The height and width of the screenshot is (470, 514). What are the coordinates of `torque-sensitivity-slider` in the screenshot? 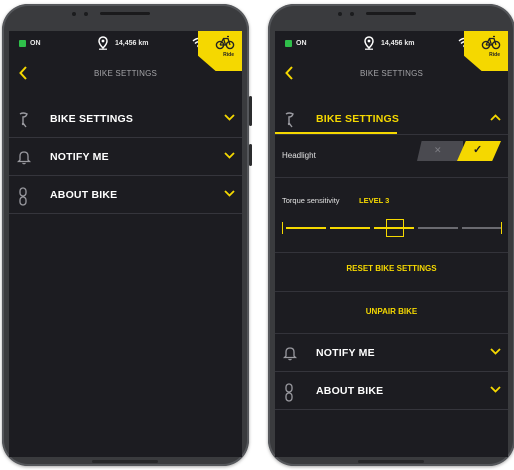 It's located at (392, 228).